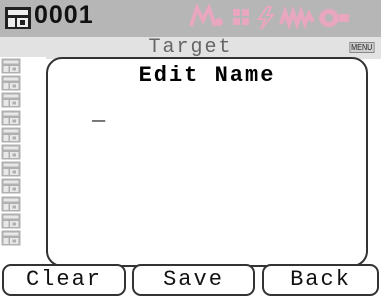 Image resolution: width=381 pixels, height=296 pixels. I want to click on status-icons, so click(269, 17).